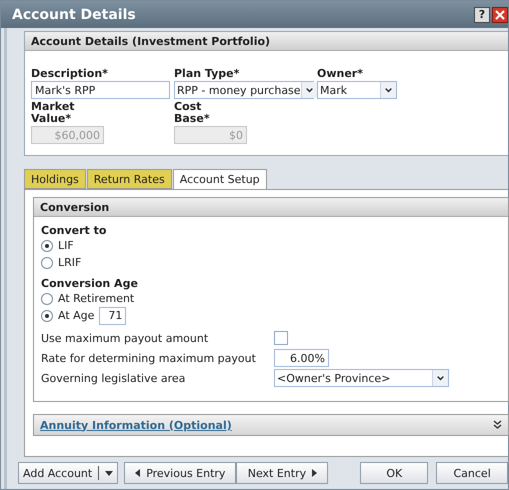  I want to click on setting-label: Rate for determining maximum payout, so click(149, 358).